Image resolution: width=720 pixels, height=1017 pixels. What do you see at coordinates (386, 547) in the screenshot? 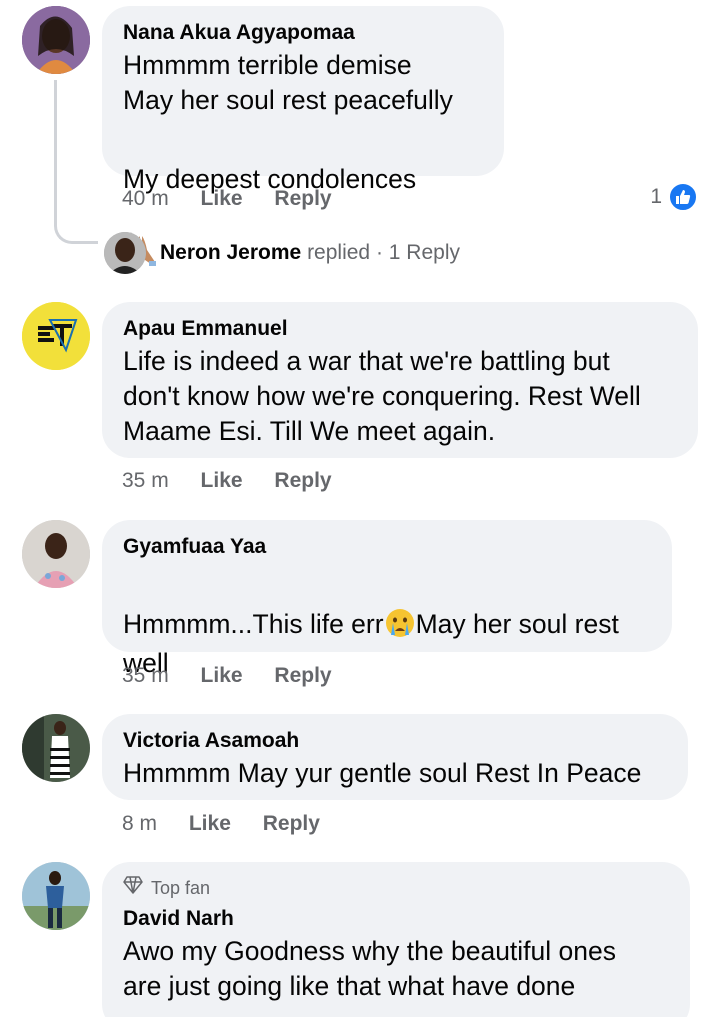
I see `comment-author: Gyamfuaa Yaa` at bounding box center [386, 547].